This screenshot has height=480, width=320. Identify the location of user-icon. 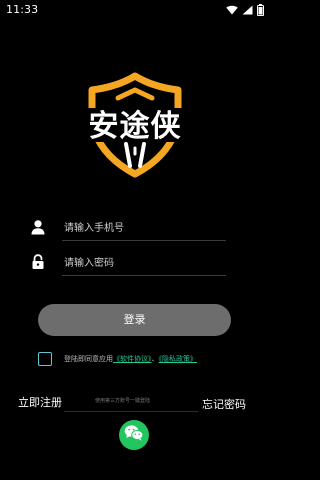
(38, 227).